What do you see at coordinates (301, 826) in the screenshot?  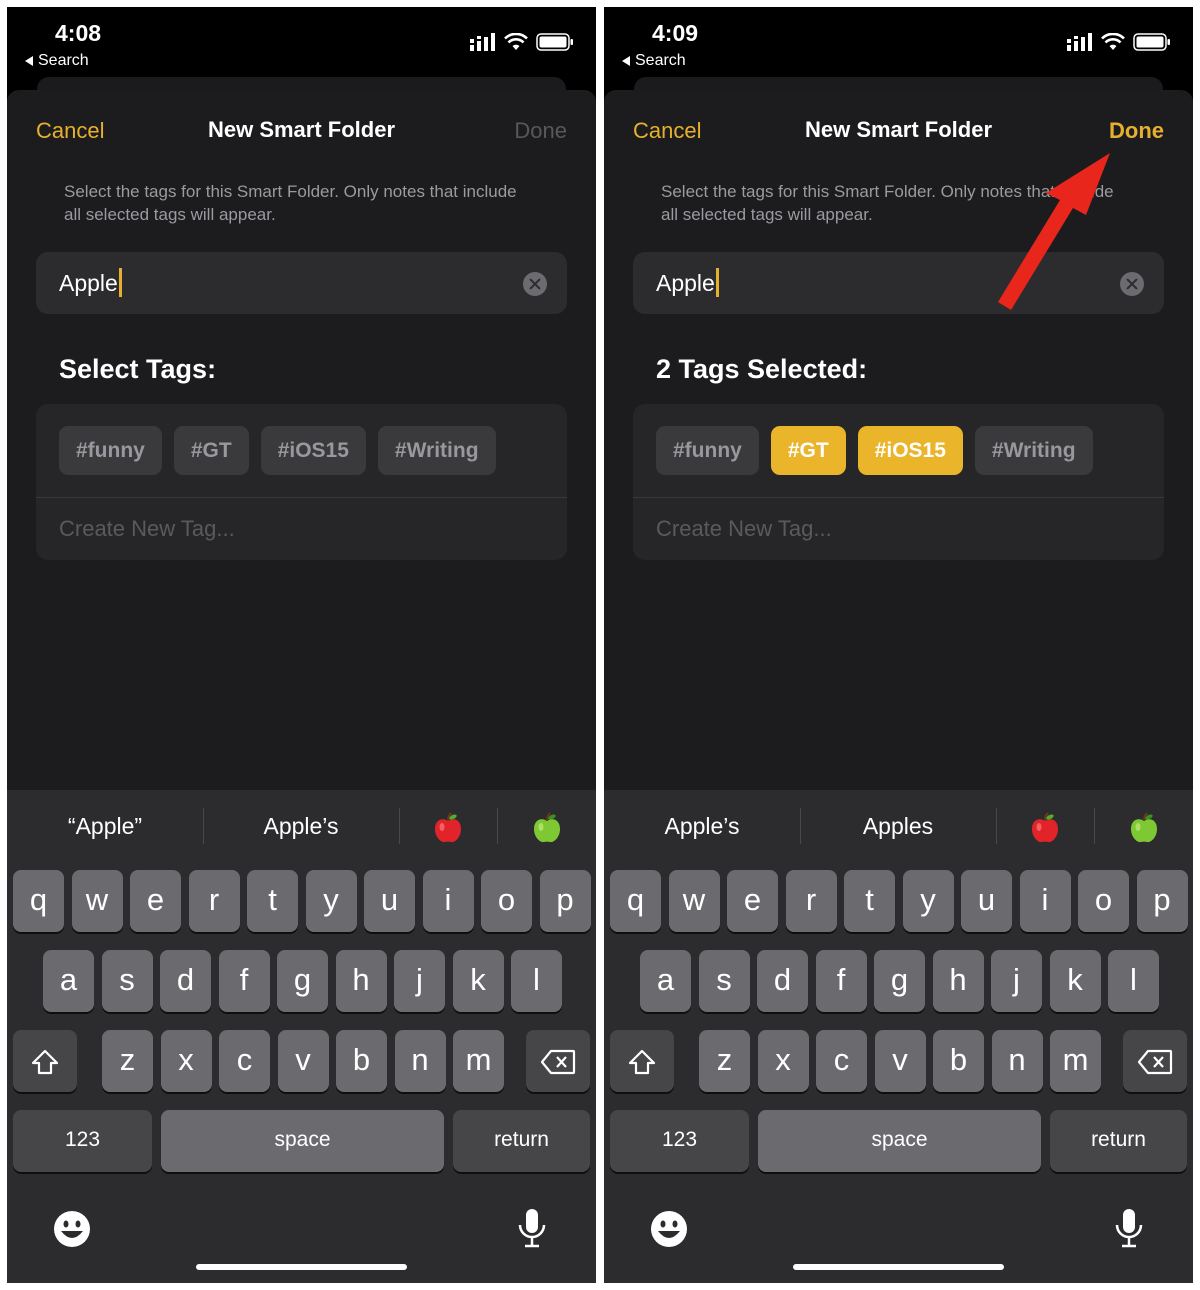 I see `suggestion-2: Apple’s` at bounding box center [301, 826].